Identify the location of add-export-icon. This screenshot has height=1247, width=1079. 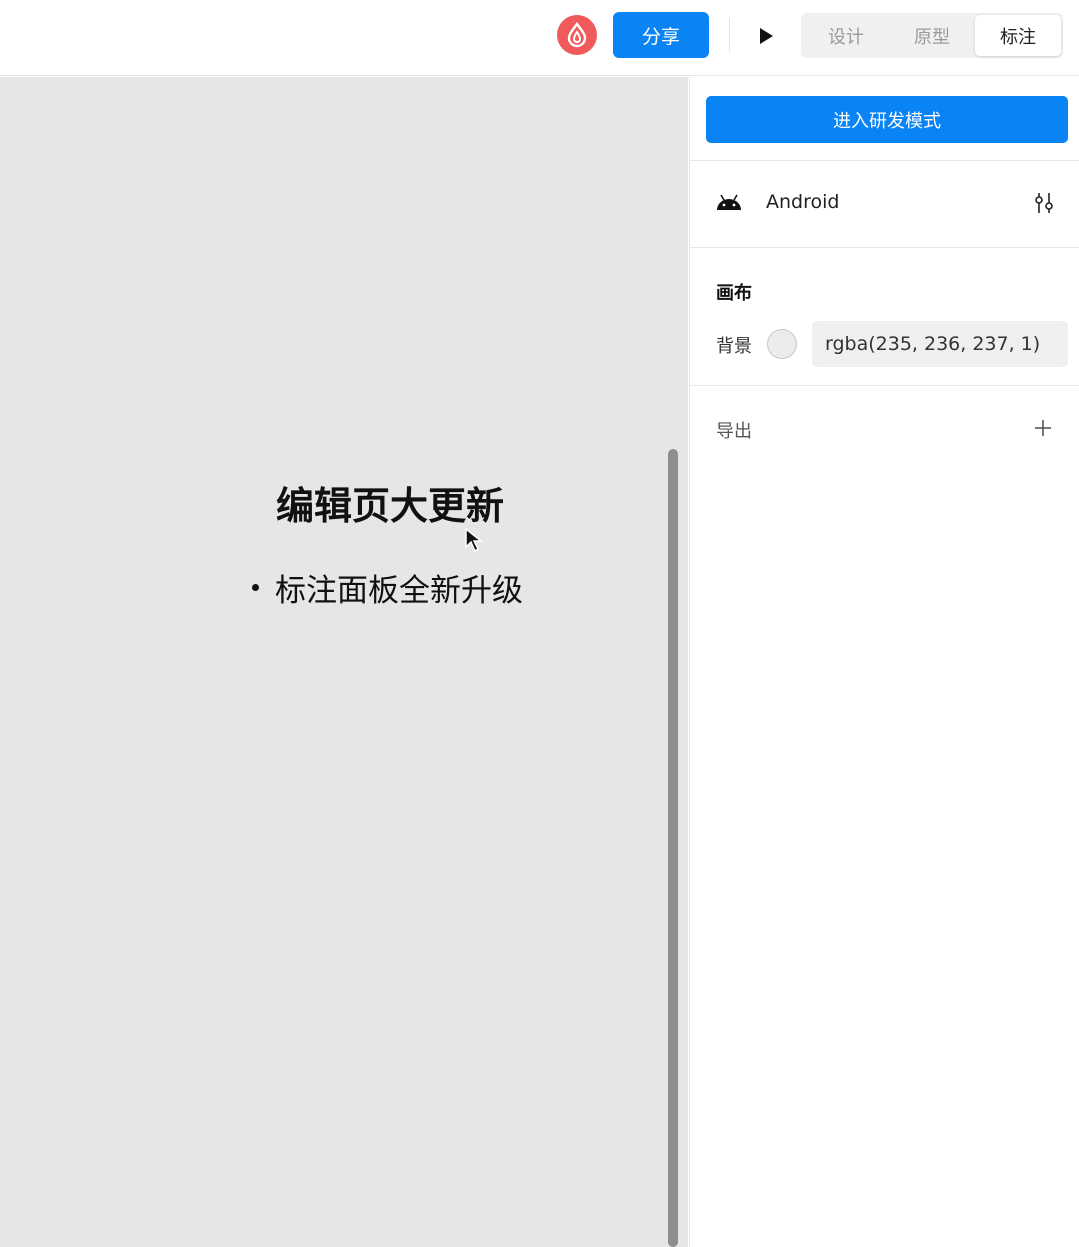
(1043, 430).